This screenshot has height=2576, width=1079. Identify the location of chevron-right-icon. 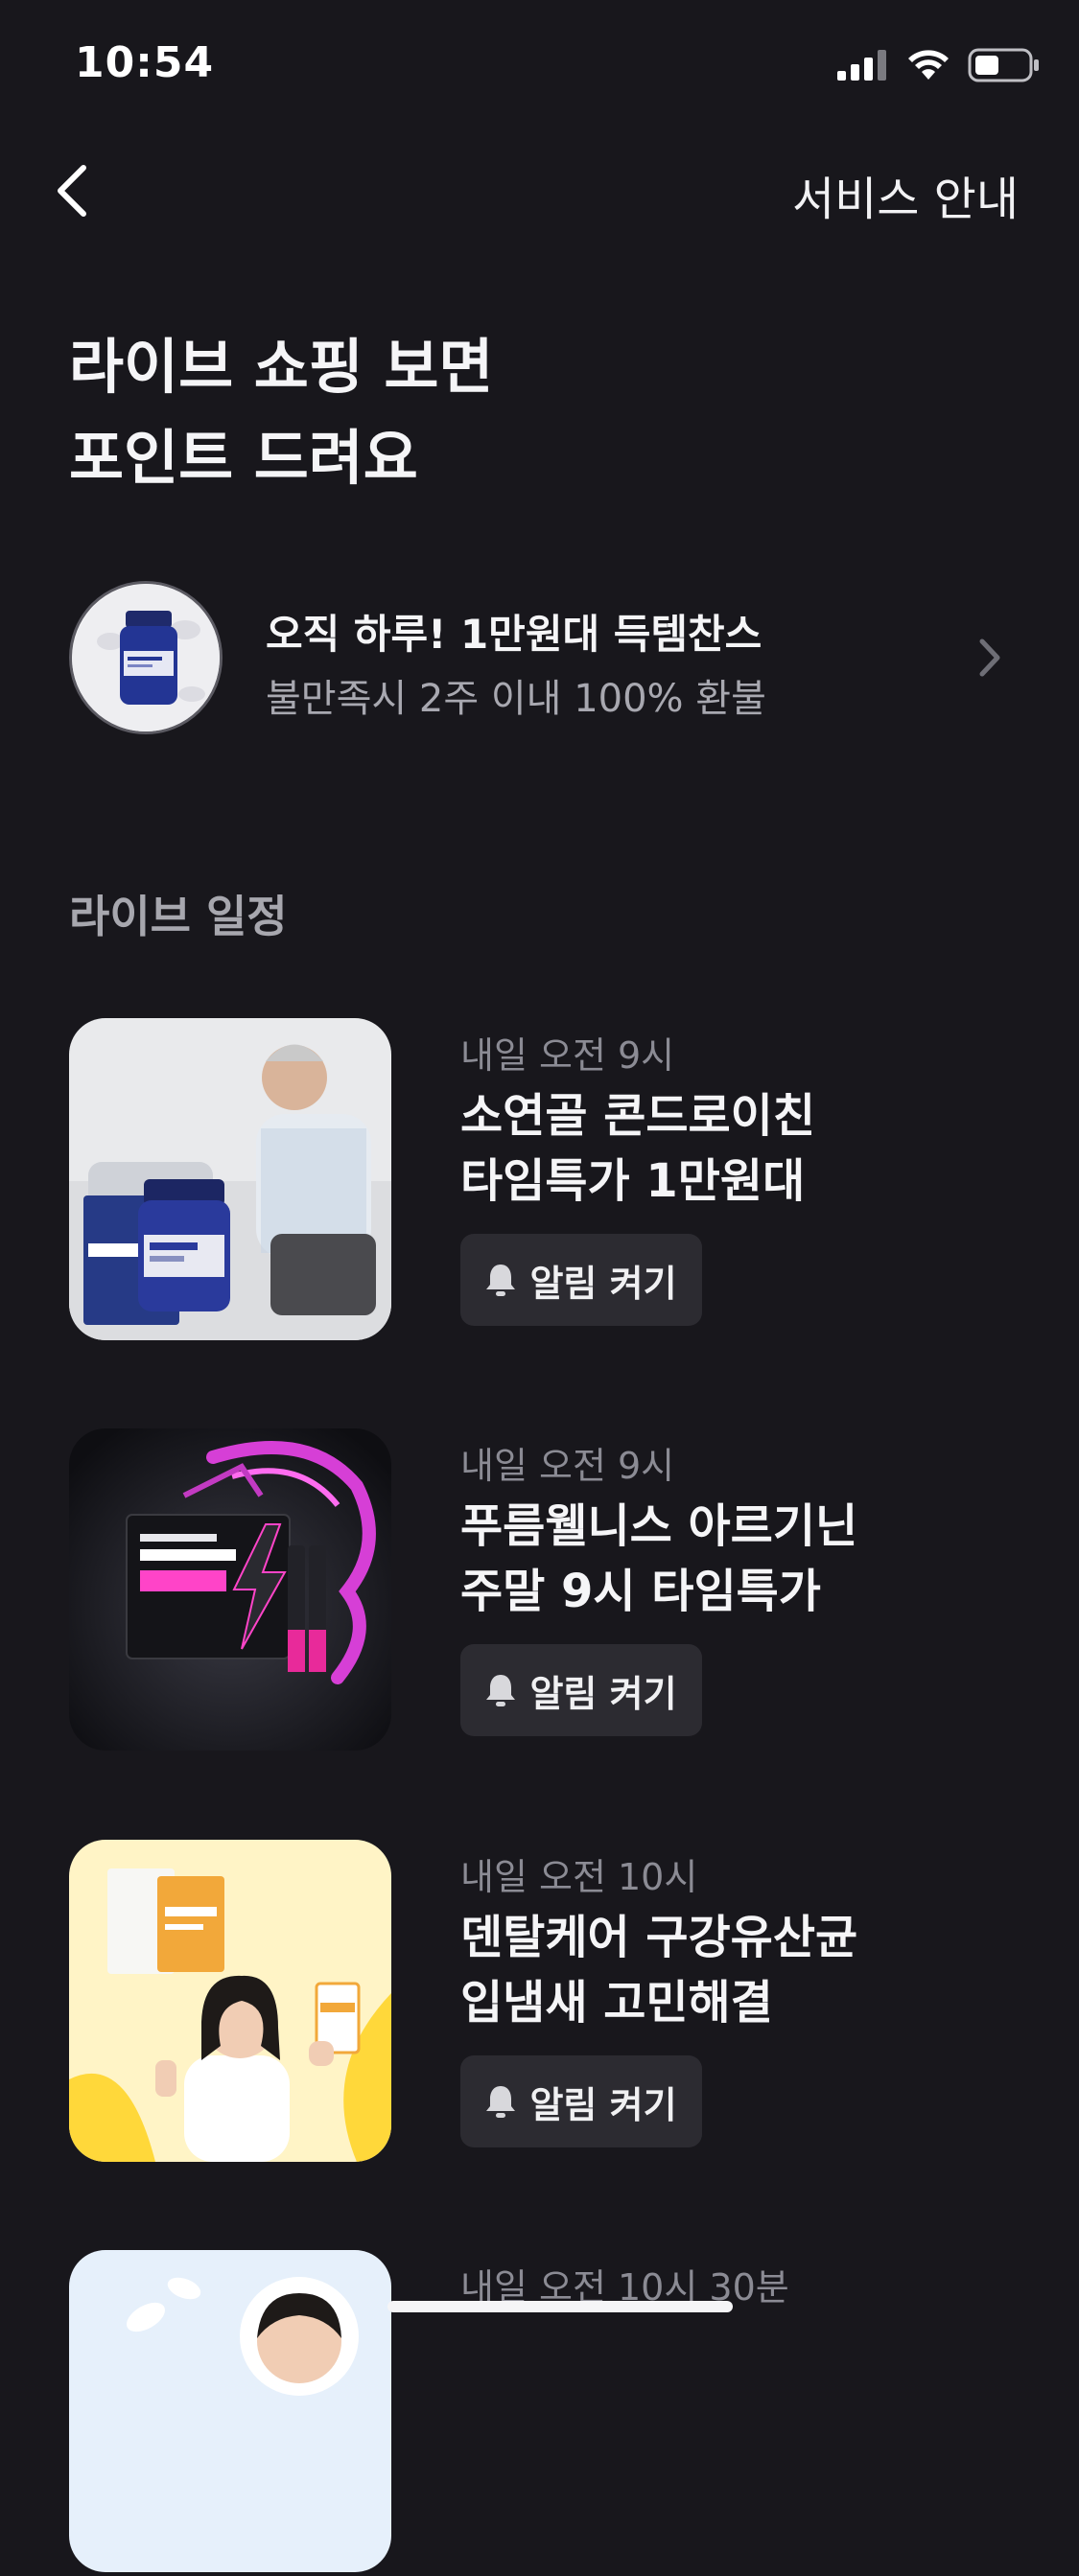
(990, 658).